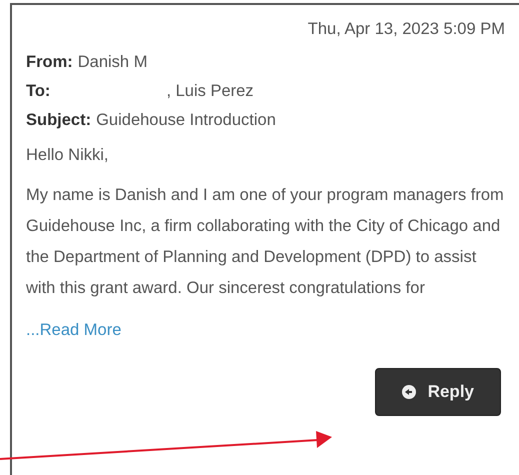  What do you see at coordinates (210, 91) in the screenshot?
I see `header-value: , Luis Perez` at bounding box center [210, 91].